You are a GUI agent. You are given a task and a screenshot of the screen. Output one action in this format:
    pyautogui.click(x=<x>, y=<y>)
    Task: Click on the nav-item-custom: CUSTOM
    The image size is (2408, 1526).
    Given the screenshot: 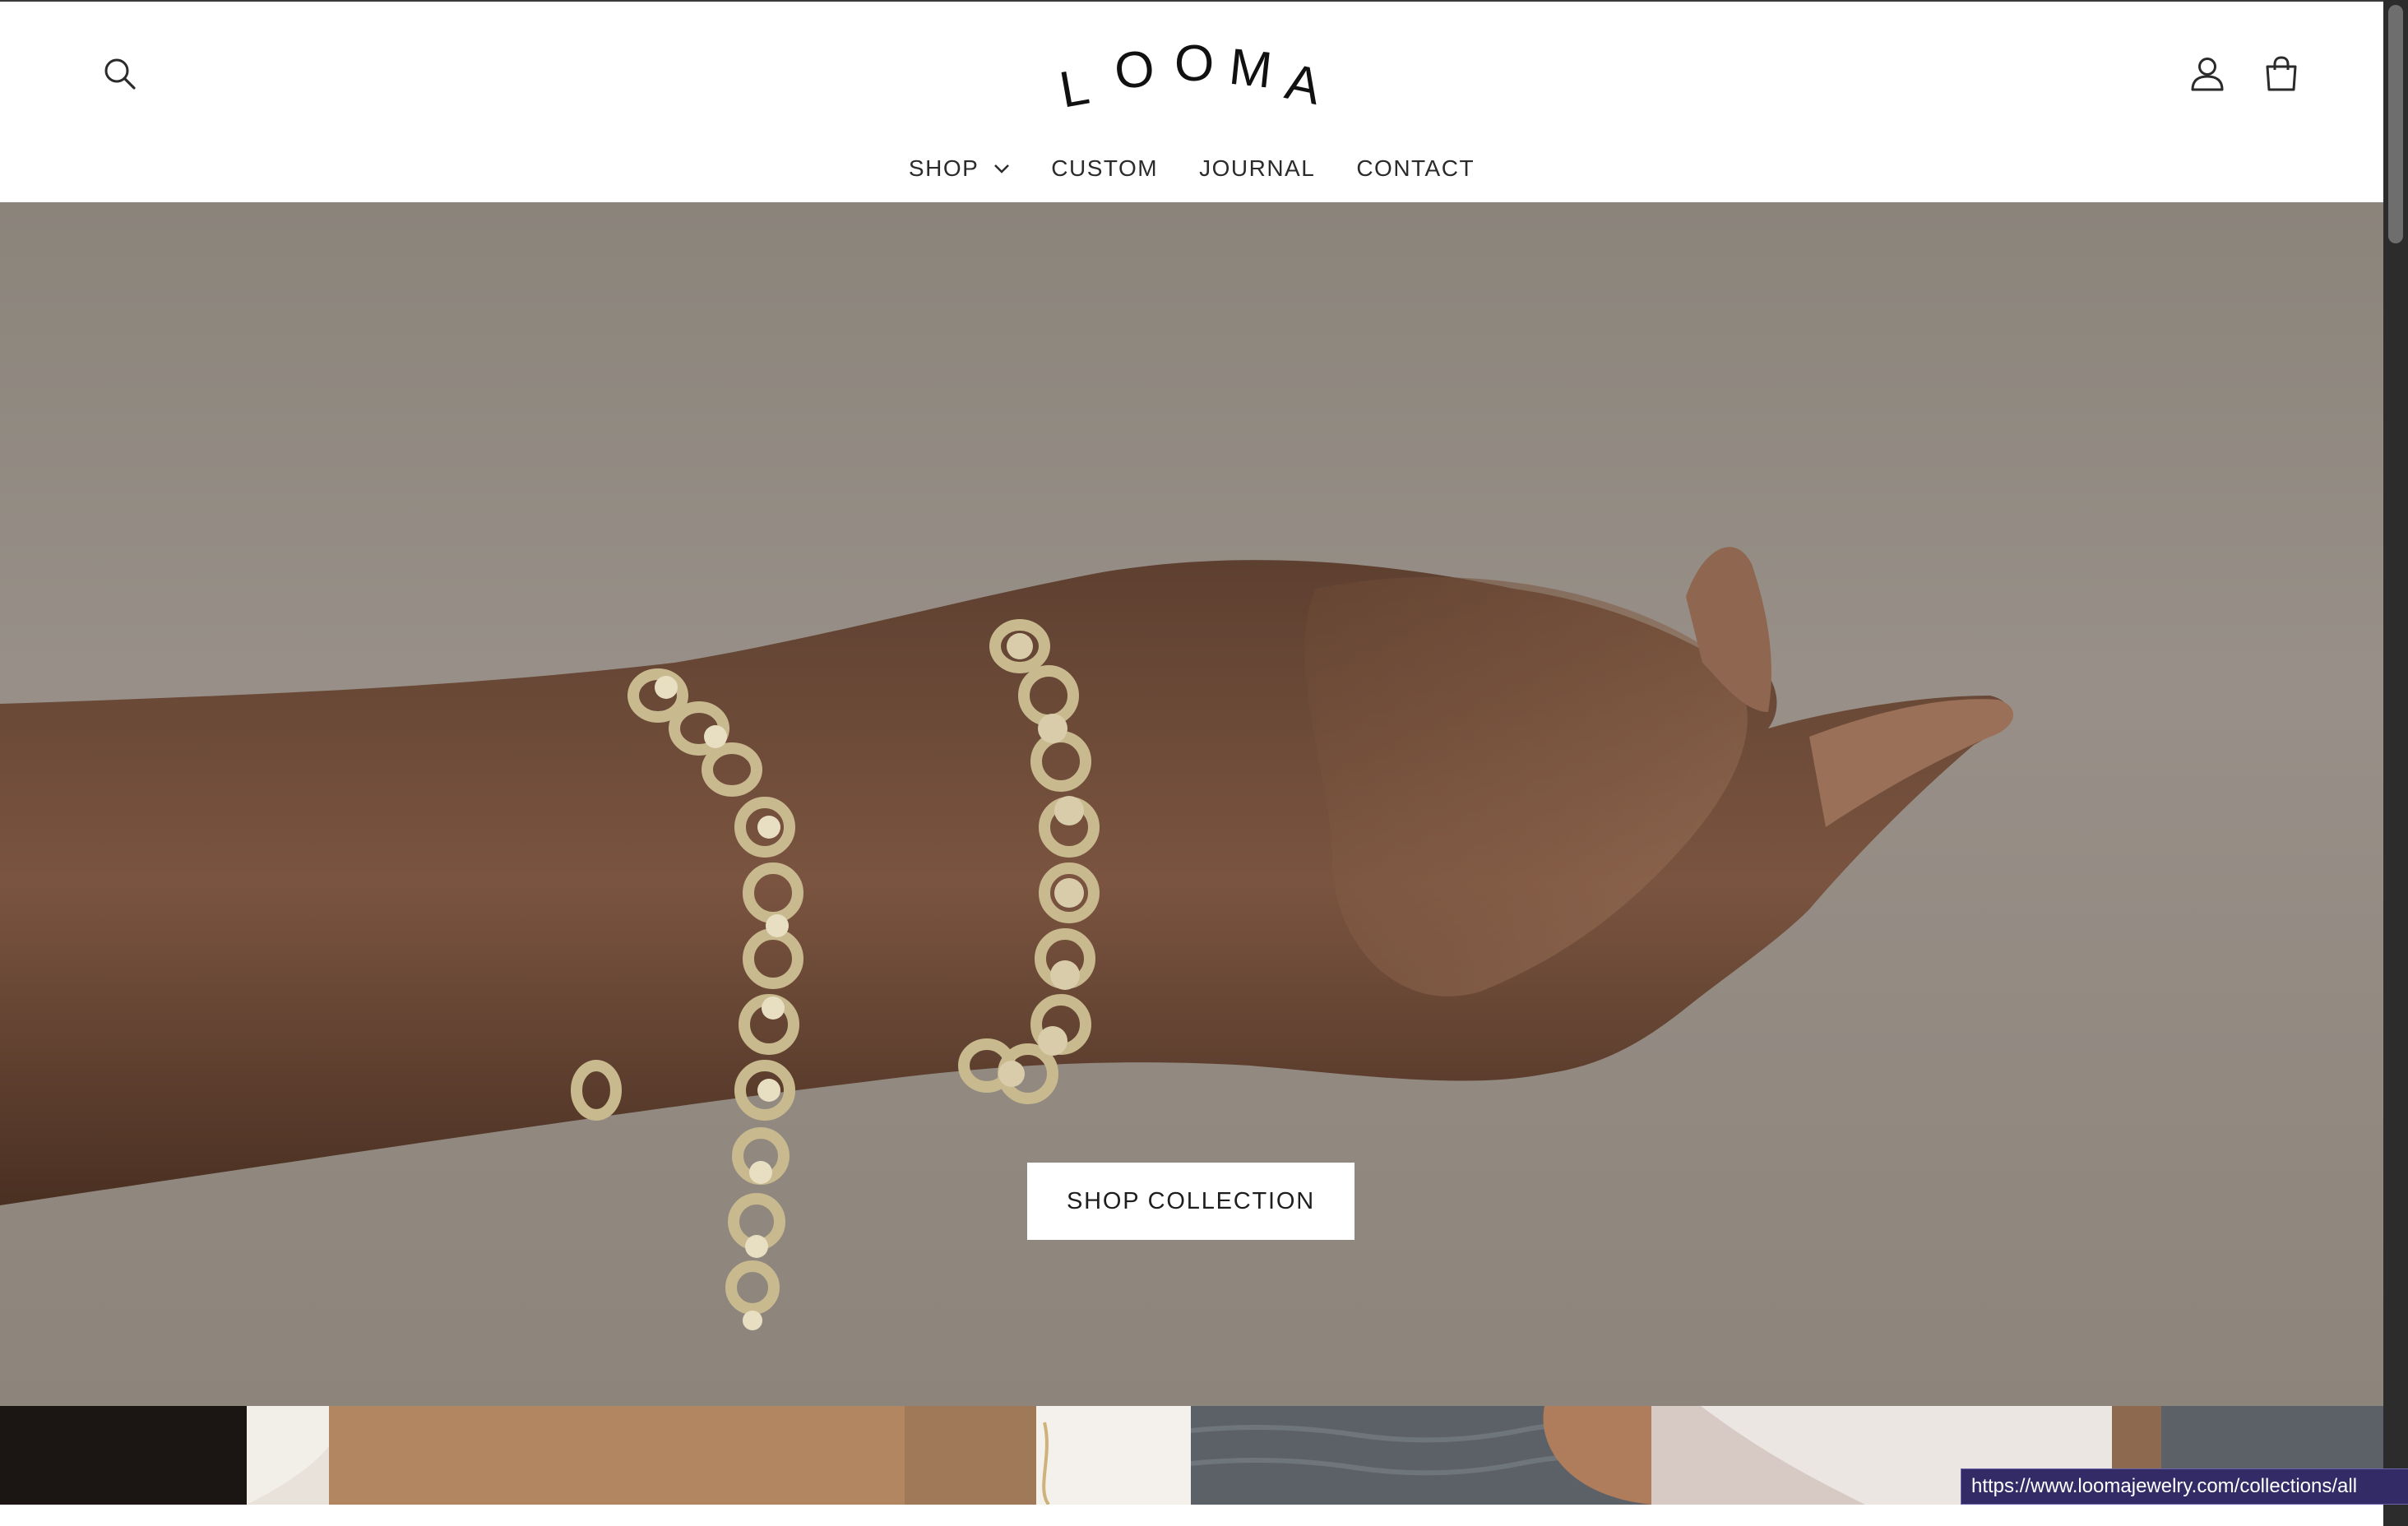 What is the action you would take?
    pyautogui.click(x=1104, y=168)
    